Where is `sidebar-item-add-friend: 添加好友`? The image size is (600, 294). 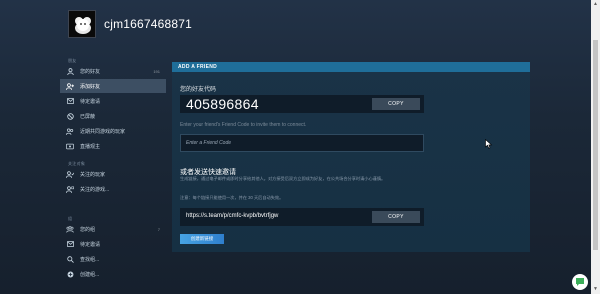 sidebar-item-add-friend: 添加好友 is located at coordinates (113, 86).